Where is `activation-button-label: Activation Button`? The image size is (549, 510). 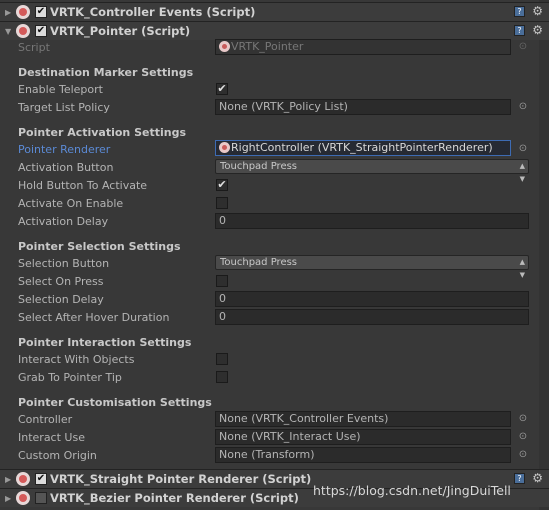
activation-button-label: Activation Button is located at coordinates (66, 167).